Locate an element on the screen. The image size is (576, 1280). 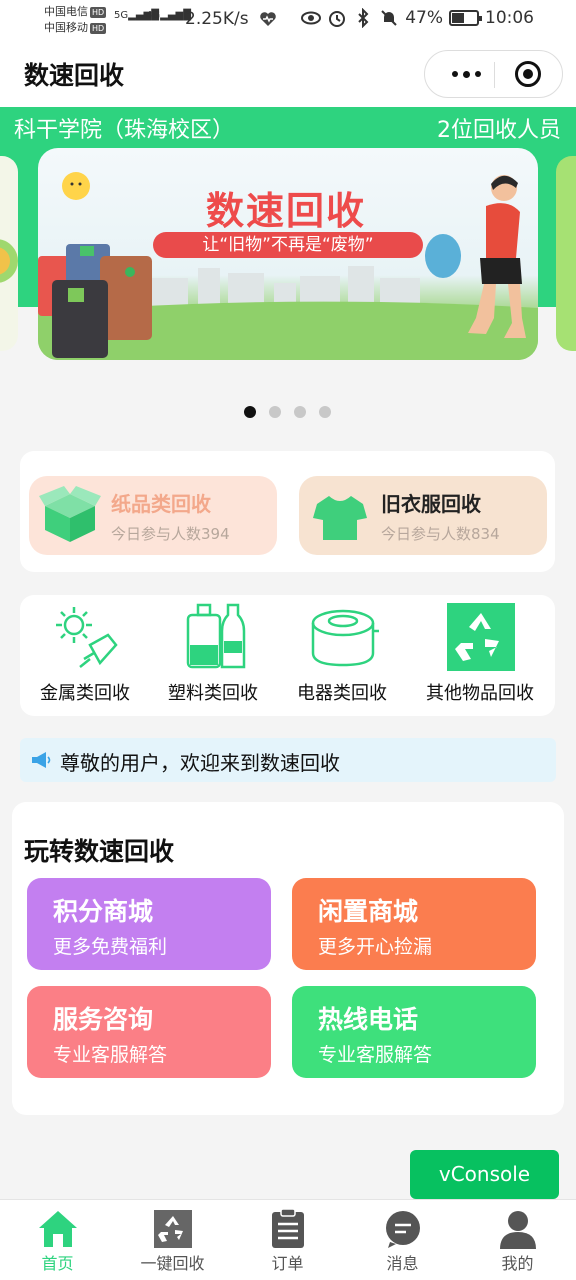
service-consult-card: 服务咨询 专业客服解答 is located at coordinates (149, 1032).